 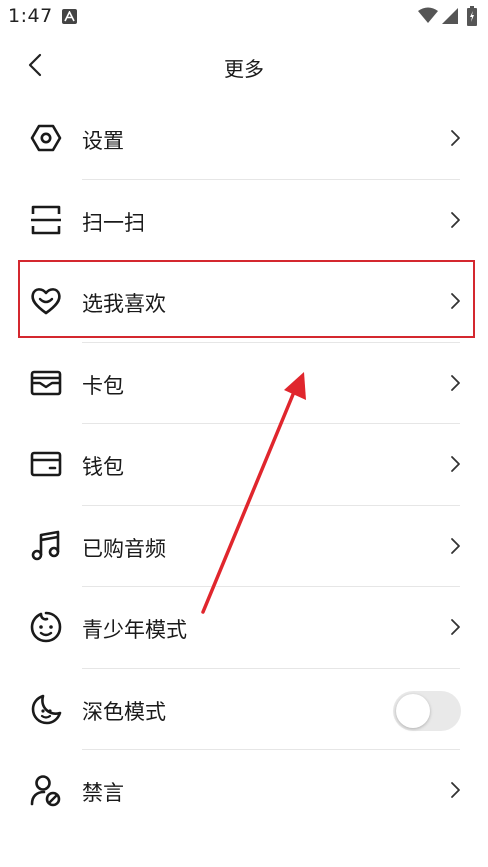 I want to click on menu-item-mute: 禁言, so click(x=244, y=791).